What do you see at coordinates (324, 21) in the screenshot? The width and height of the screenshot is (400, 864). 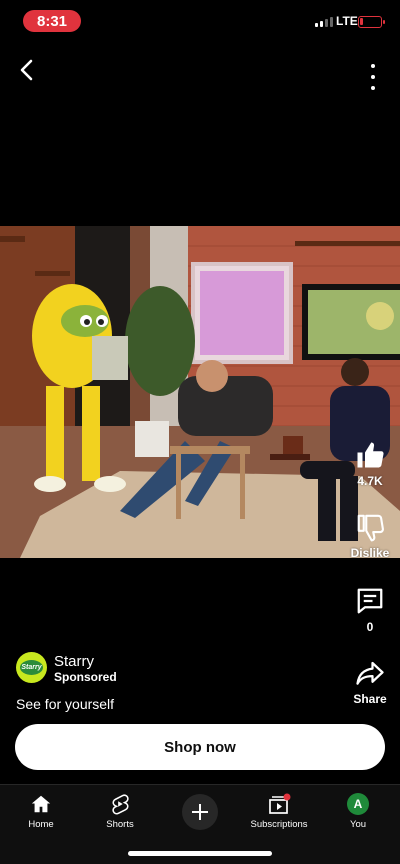 I see `signal-icon` at bounding box center [324, 21].